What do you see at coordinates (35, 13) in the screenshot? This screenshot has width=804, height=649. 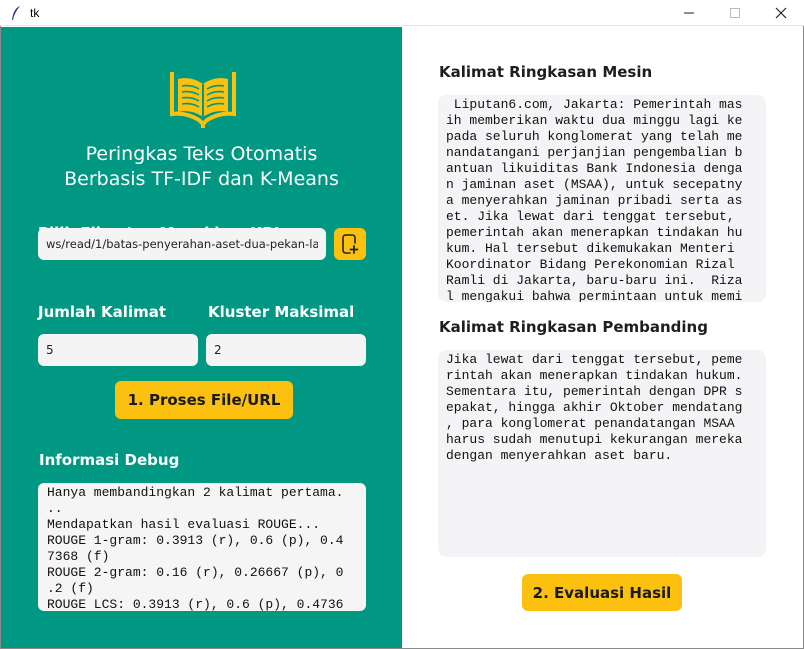 I see `window-title: tk` at bounding box center [35, 13].